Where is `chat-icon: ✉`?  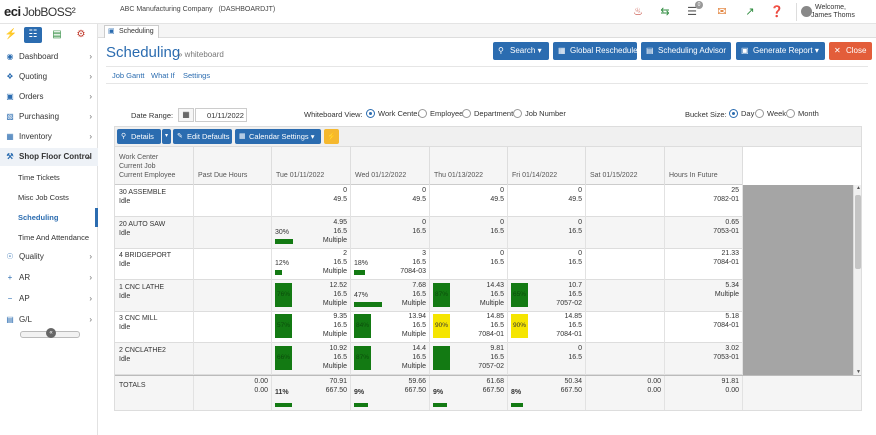
chat-icon: ✉ is located at coordinates (722, 12).